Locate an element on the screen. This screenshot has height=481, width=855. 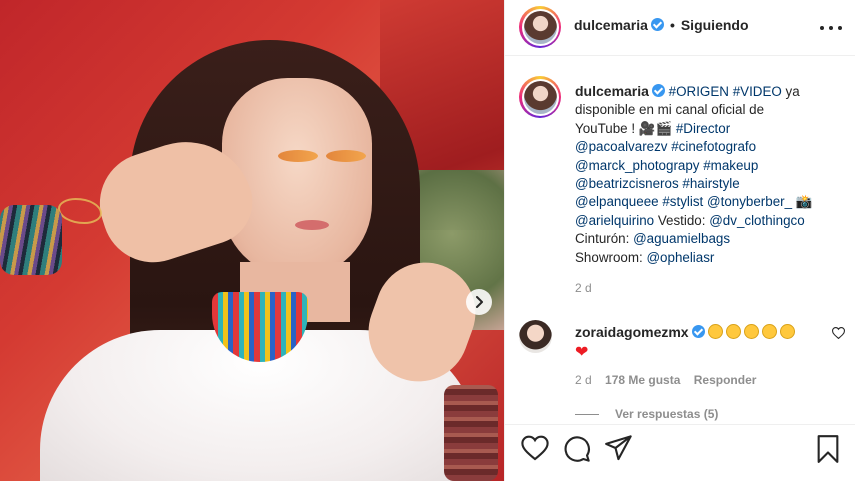
replies-divider is located at coordinates (587, 414).